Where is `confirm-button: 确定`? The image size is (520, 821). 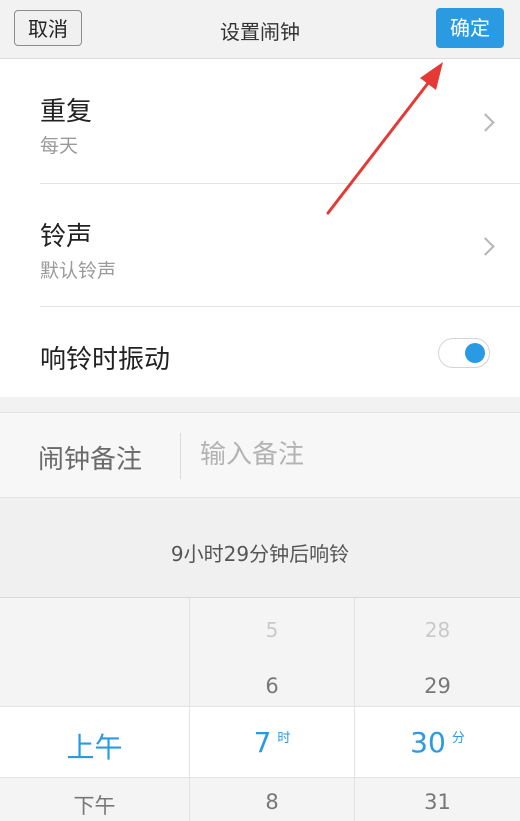 confirm-button: 确定 is located at coordinates (470, 28).